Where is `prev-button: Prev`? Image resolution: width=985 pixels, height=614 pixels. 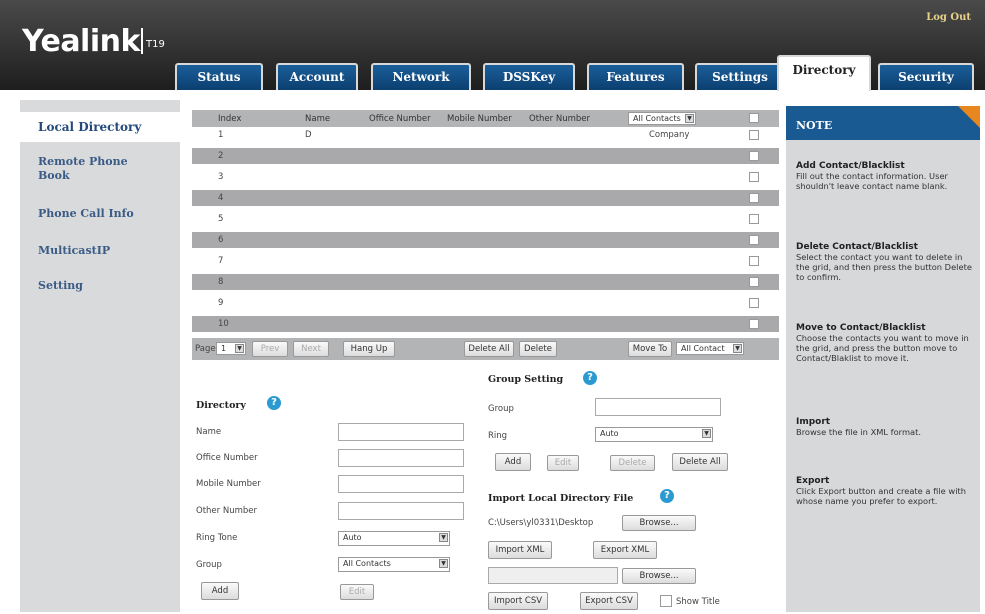 prev-button: Prev is located at coordinates (270, 349).